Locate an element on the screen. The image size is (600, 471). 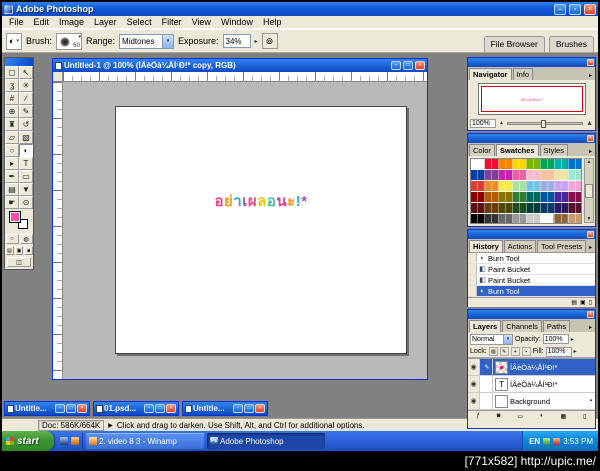
fill-slider-arrow-icon: ▸ is located at coordinates (575, 351).